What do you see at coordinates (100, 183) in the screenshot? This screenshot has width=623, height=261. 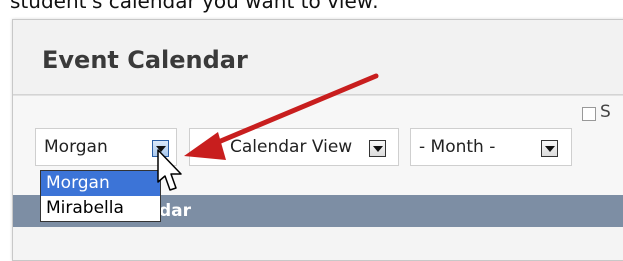 I see `dropdown-option-morgan: Morgan` at bounding box center [100, 183].